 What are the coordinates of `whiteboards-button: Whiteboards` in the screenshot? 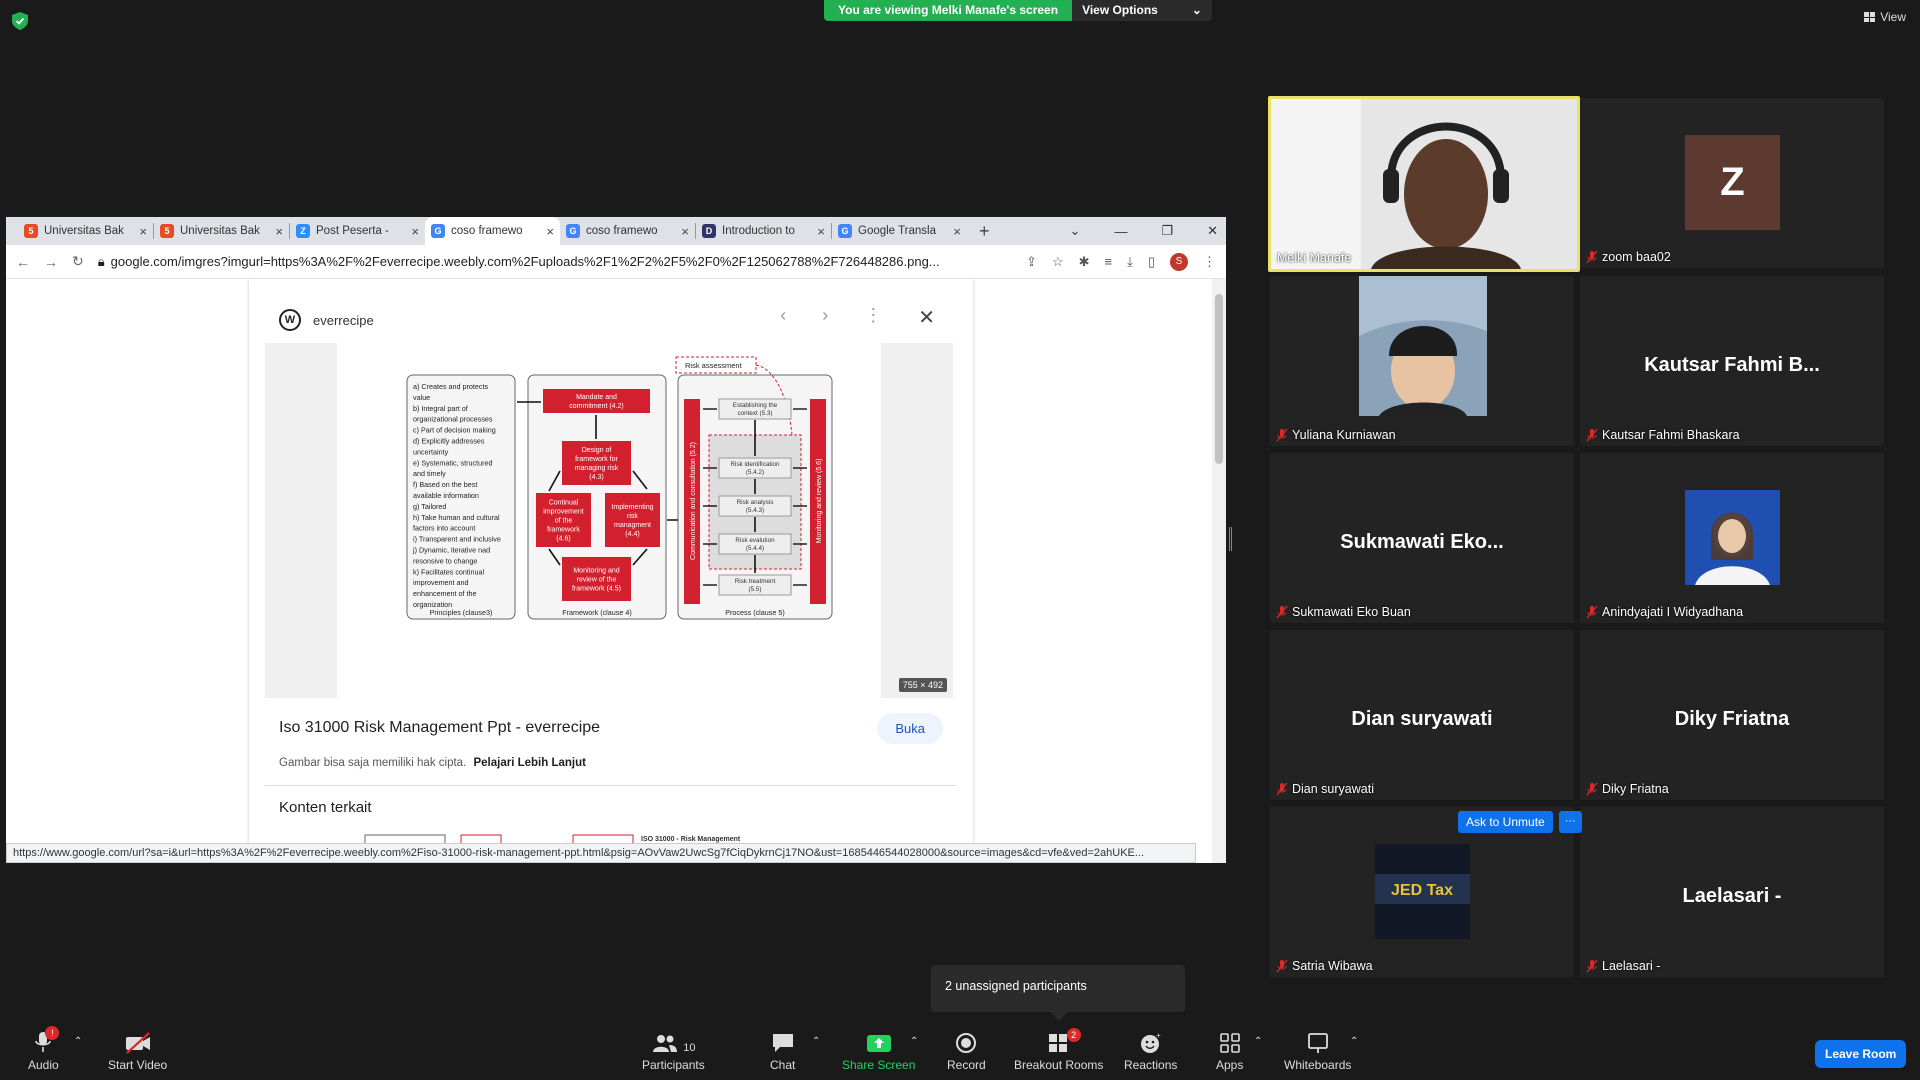 It's located at (1317, 1051).